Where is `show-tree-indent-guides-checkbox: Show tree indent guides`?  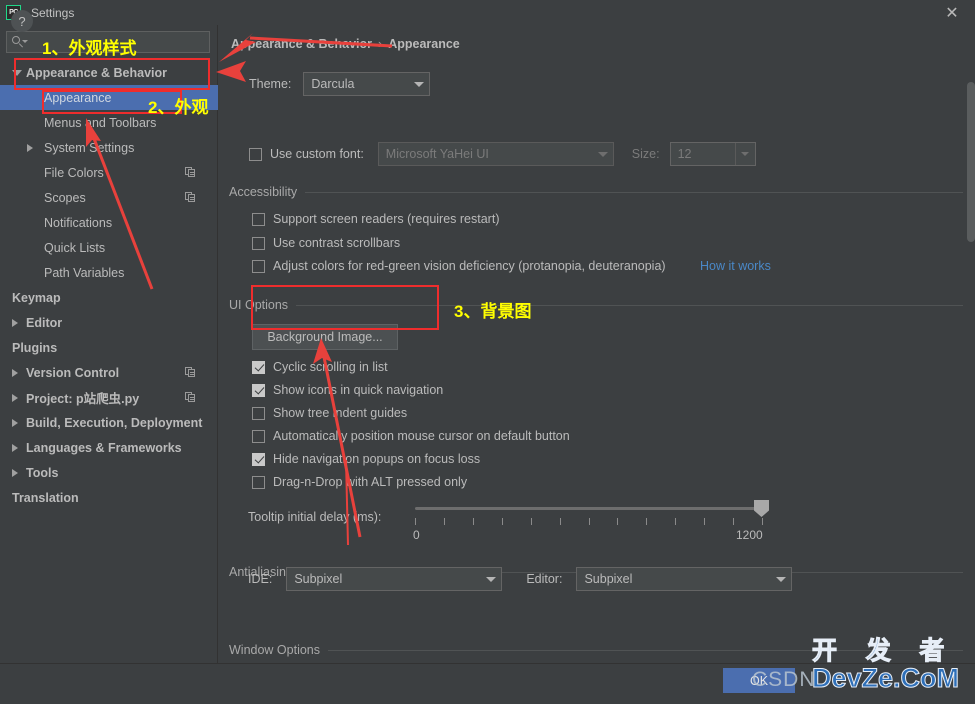
show-tree-indent-guides-checkbox: Show tree indent guides is located at coordinates (329, 413).